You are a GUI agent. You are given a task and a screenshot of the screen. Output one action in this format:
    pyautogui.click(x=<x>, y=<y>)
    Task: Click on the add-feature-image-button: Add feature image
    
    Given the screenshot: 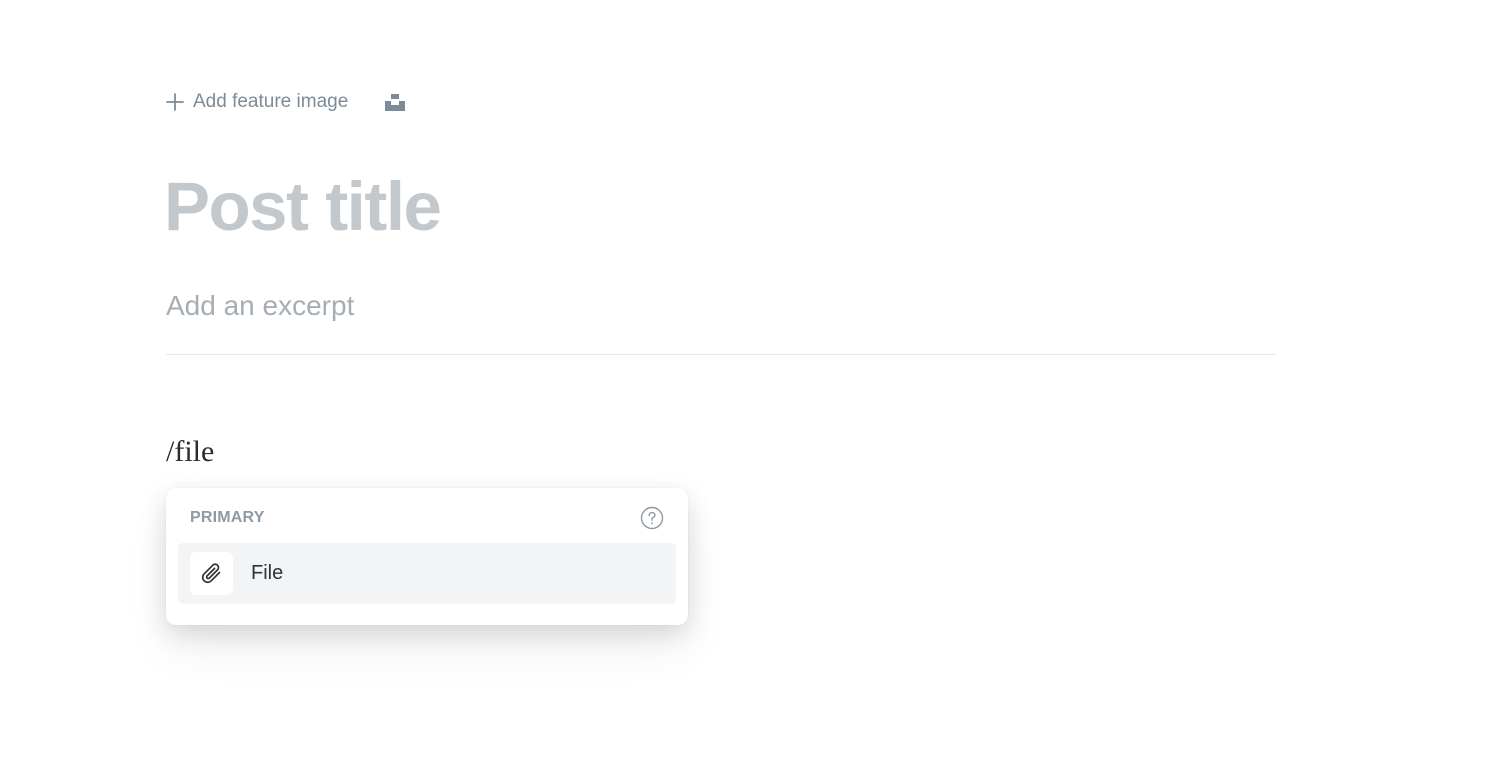 What is the action you would take?
    pyautogui.click(x=257, y=102)
    